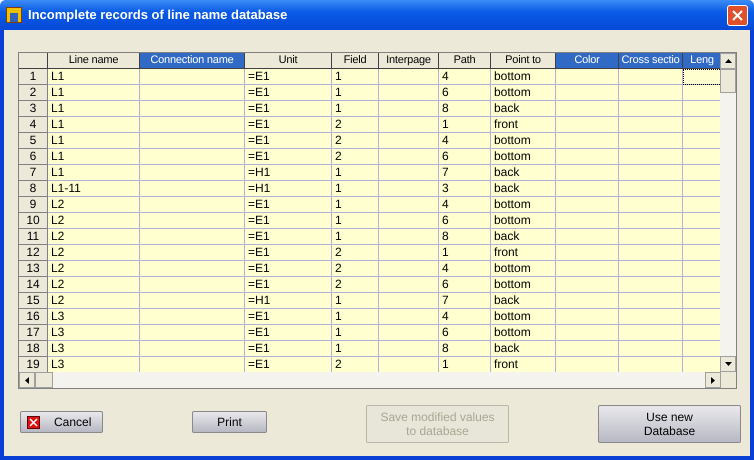 Image resolution: width=754 pixels, height=460 pixels. What do you see at coordinates (94, 61) in the screenshot?
I see `column-header: Line name` at bounding box center [94, 61].